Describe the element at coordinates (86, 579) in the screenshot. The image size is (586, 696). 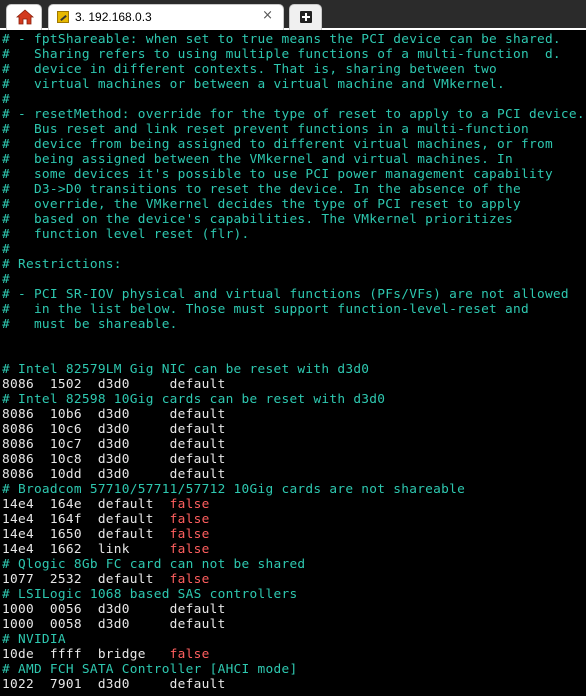
I see `device-entry-text: 1077 2532 default` at that location.